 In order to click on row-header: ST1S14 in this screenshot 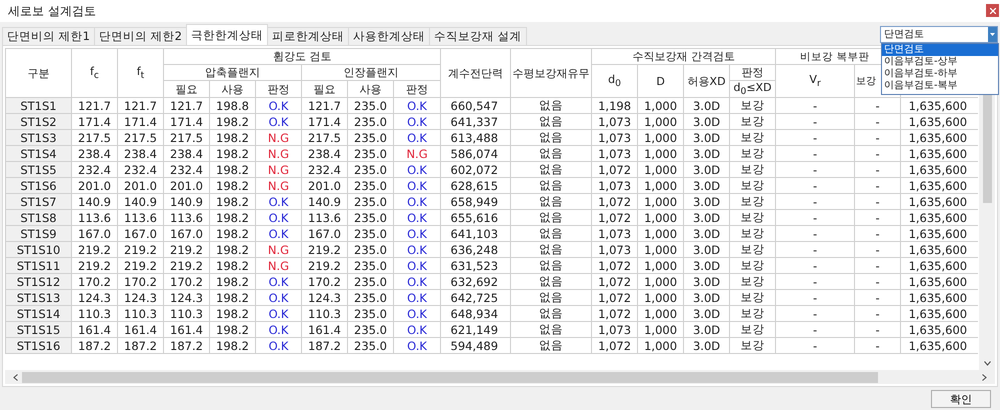, I will do `click(39, 314)`.